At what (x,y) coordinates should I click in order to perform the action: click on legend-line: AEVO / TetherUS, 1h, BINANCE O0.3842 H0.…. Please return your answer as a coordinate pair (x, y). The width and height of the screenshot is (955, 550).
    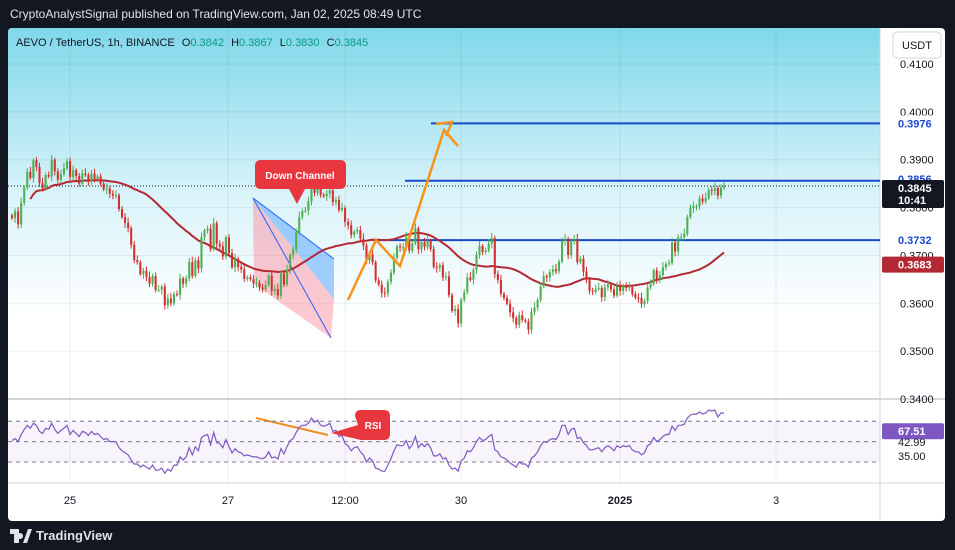
    Looking at the image, I should click on (192, 43).